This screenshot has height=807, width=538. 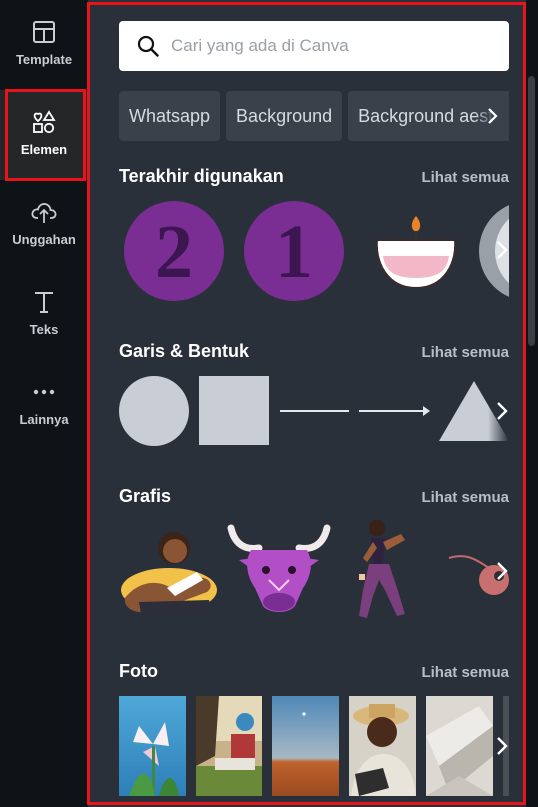 What do you see at coordinates (229, 746) in the screenshot?
I see `photo-family-garden` at bounding box center [229, 746].